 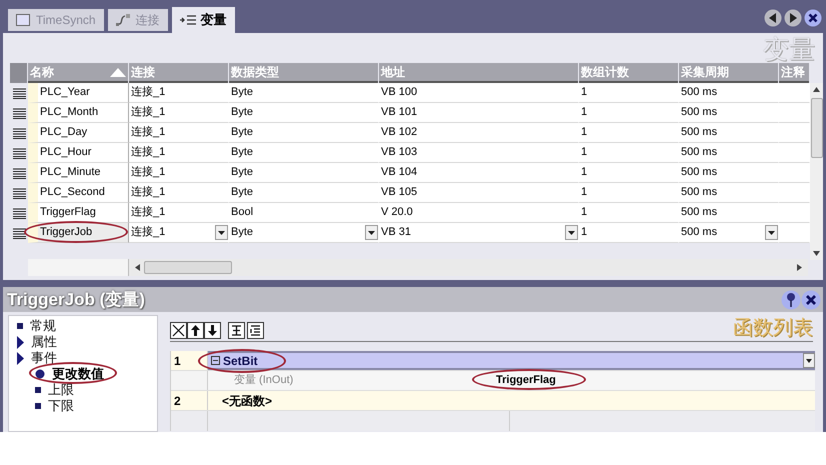 I want to click on vertical-scrollbar, so click(x=816, y=171).